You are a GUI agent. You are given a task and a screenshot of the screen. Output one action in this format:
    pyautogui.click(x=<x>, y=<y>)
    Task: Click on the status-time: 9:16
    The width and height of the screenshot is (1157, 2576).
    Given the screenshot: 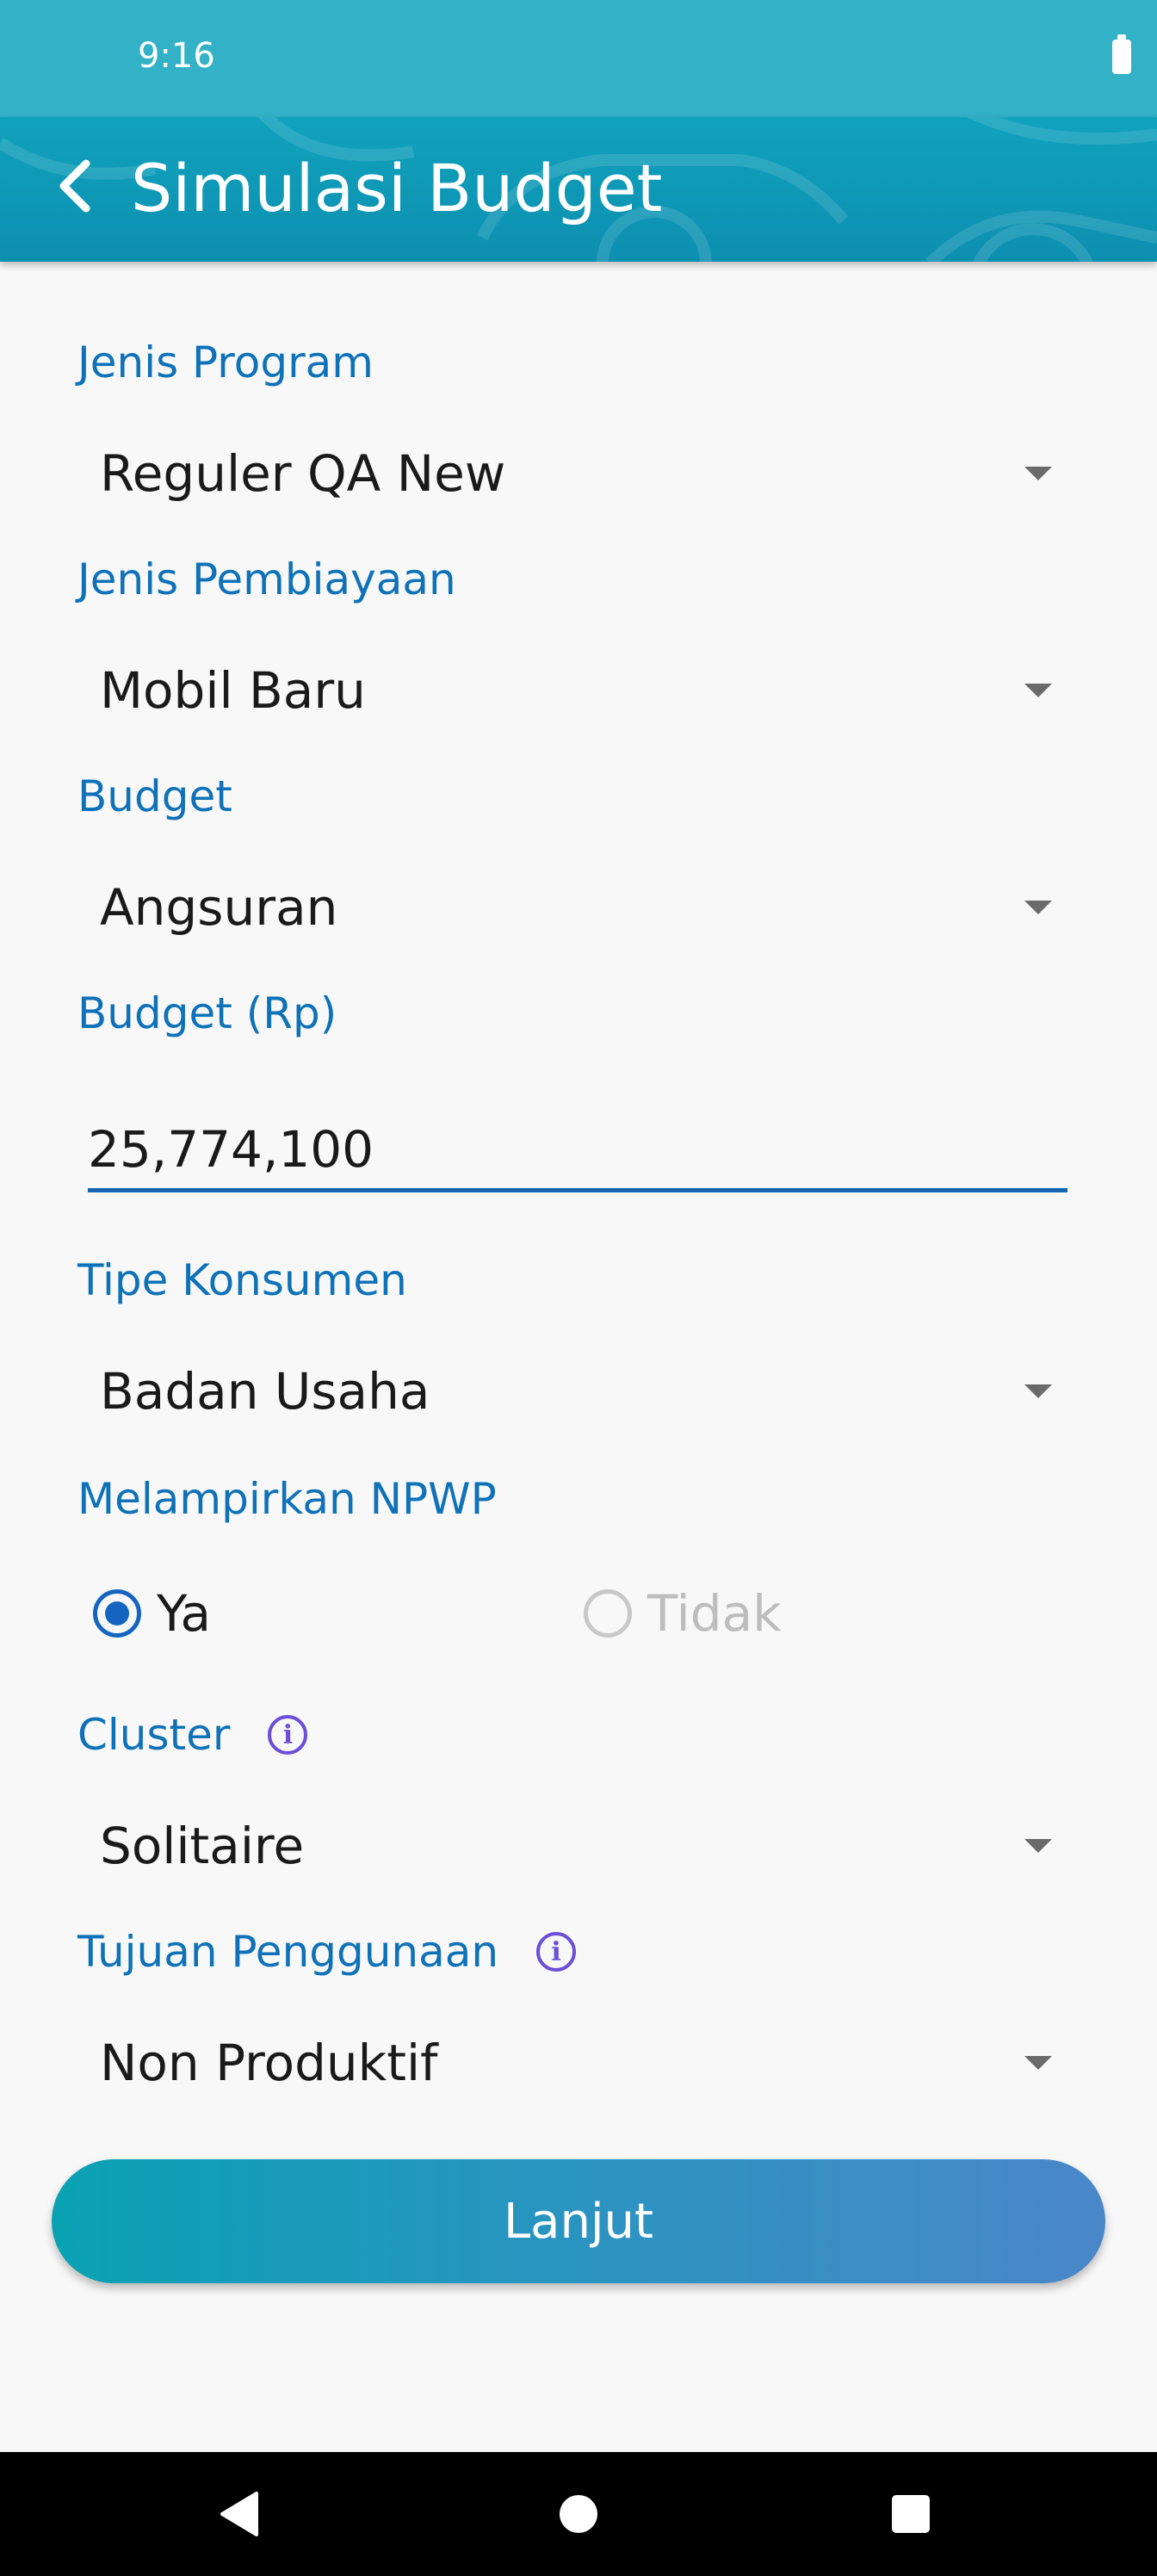 What is the action you would take?
    pyautogui.click(x=177, y=56)
    